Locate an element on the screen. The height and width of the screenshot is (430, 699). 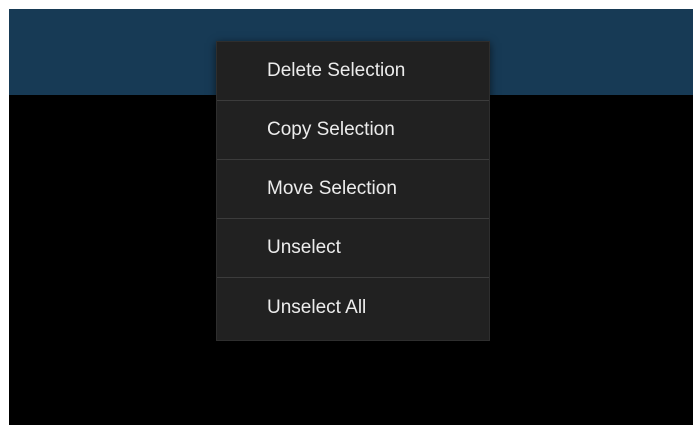
menu-item-unselect: Unselect is located at coordinates (353, 248).